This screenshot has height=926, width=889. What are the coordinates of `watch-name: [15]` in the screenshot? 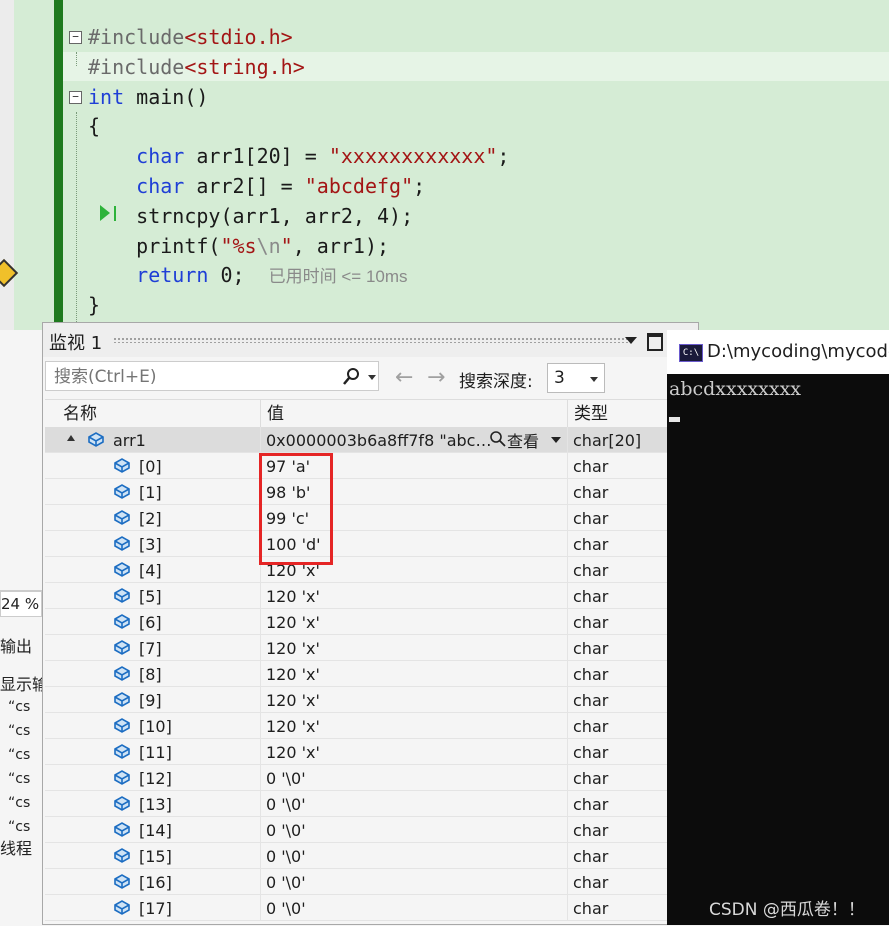 It's located at (155, 856).